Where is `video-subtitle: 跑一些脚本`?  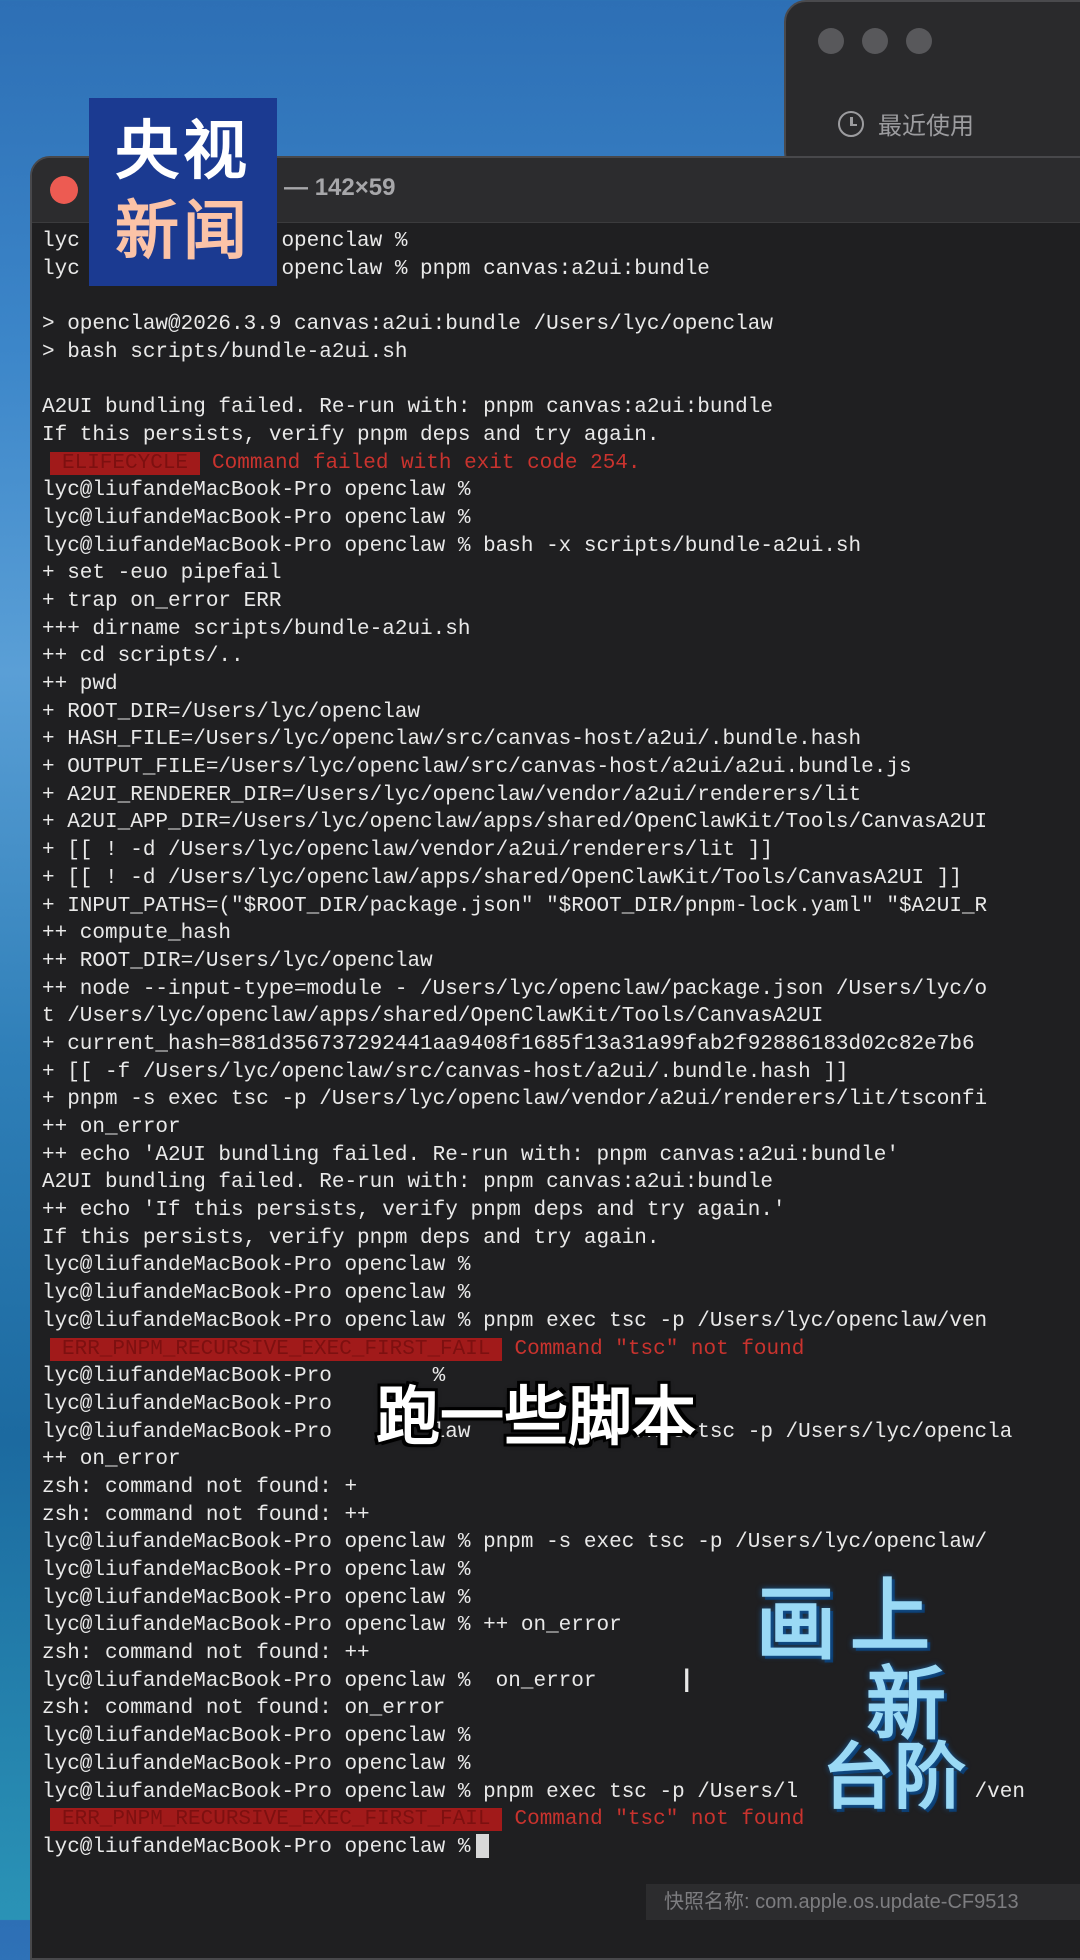
video-subtitle: 跑一些脚本 is located at coordinates (536, 1418).